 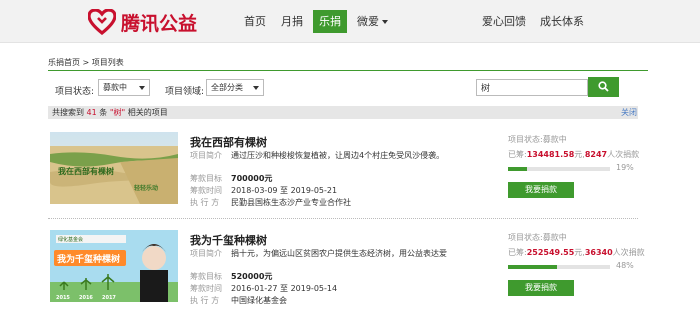 What do you see at coordinates (598, 252) in the screenshot?
I see `donor-count: 36340` at bounding box center [598, 252].